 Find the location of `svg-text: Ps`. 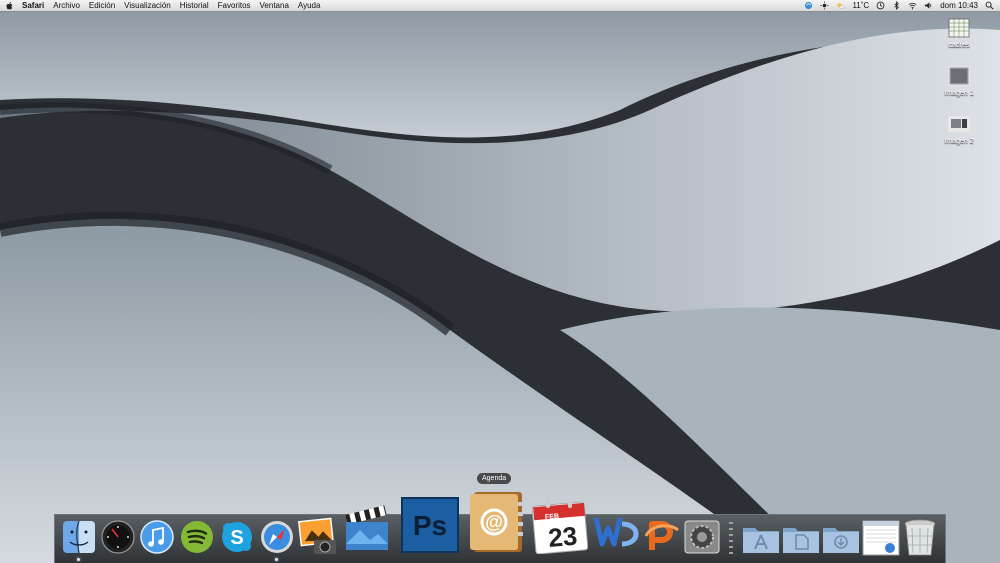

svg-text: Ps is located at coordinates (430, 525).